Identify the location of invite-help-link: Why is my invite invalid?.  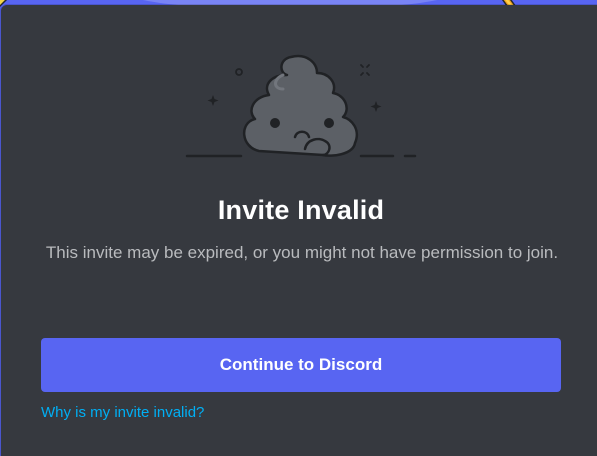
(122, 412).